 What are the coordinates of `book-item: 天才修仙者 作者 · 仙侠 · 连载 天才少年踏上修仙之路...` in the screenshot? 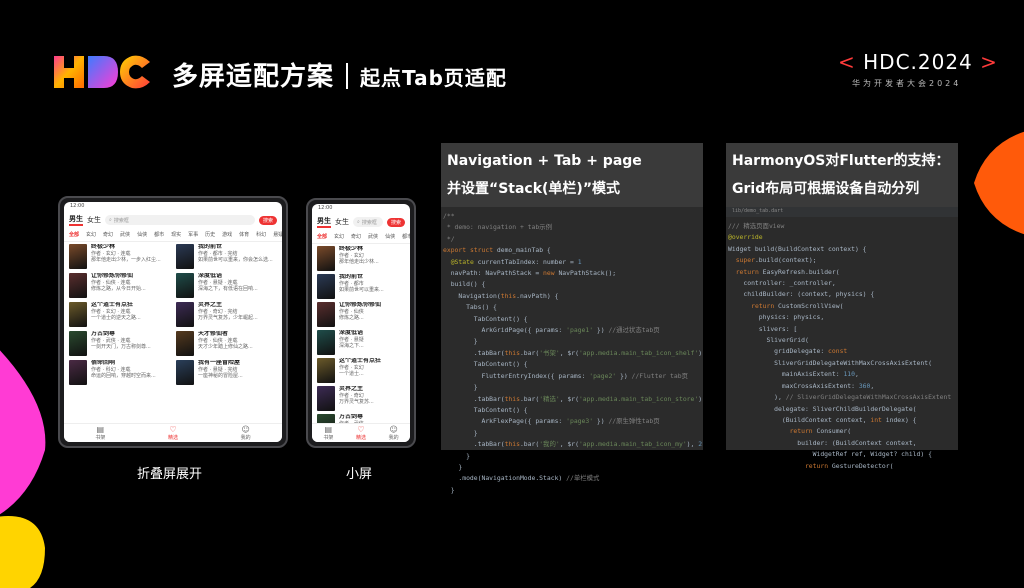 It's located at (226, 343).